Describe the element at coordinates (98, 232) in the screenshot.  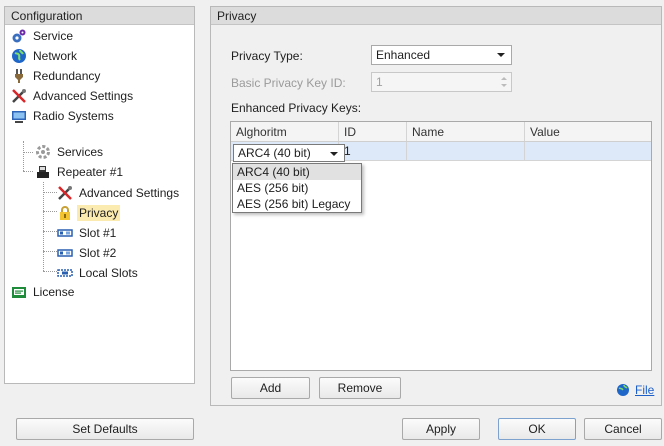
I see `tree-label: Slot #1` at that location.